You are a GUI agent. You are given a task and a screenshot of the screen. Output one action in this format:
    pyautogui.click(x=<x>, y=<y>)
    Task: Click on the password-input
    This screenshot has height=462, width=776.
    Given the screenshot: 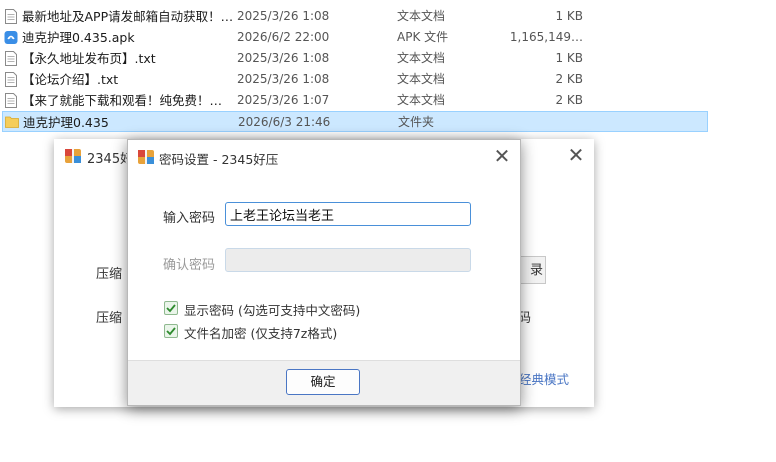 What is the action you would take?
    pyautogui.click(x=348, y=214)
    